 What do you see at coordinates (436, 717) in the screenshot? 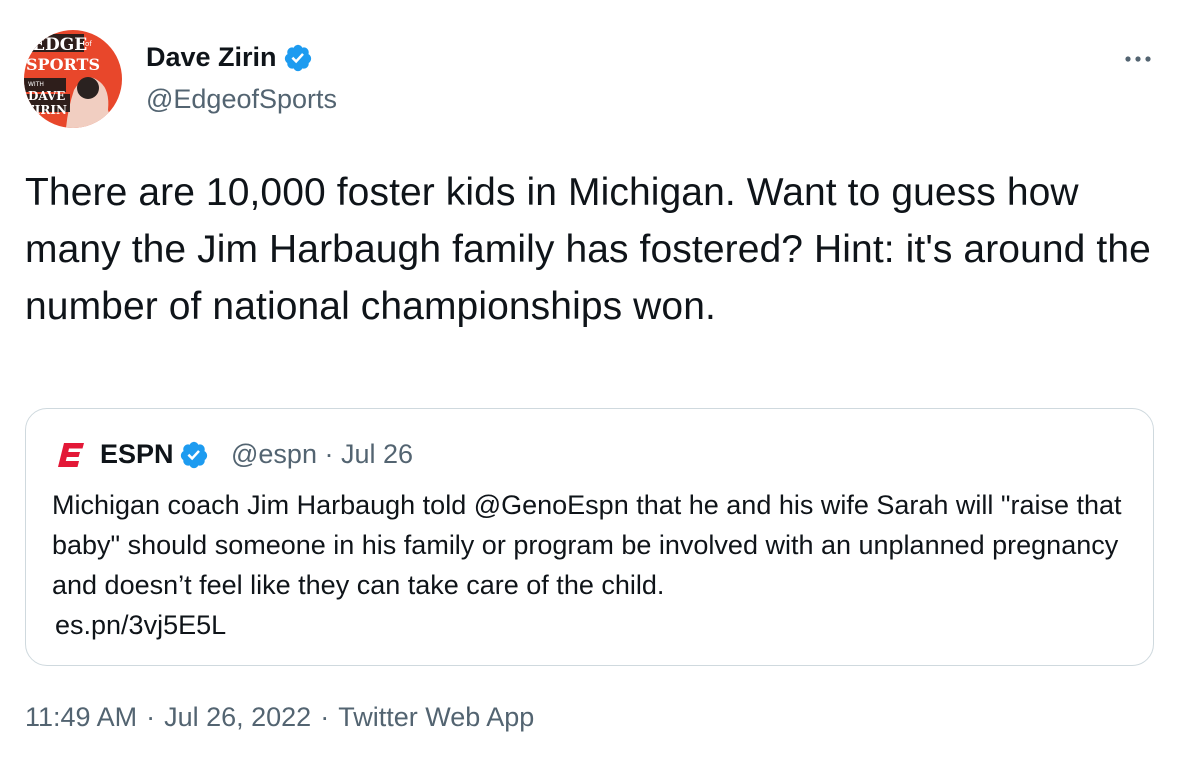
I see `tweet-source: Twitter Web App` at bounding box center [436, 717].